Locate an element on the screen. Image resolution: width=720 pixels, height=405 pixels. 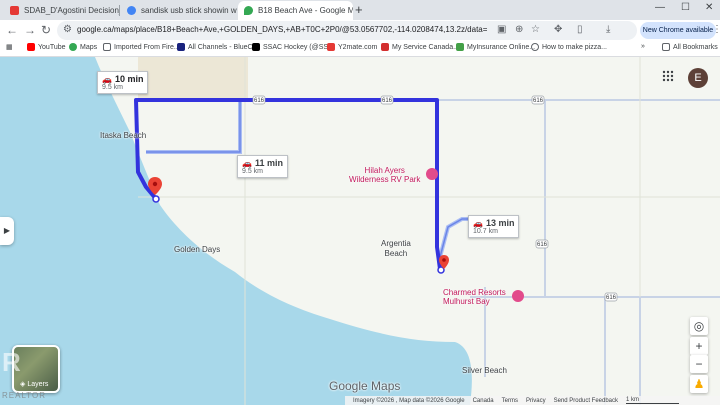
google-icon is located at coordinates (131, 10).